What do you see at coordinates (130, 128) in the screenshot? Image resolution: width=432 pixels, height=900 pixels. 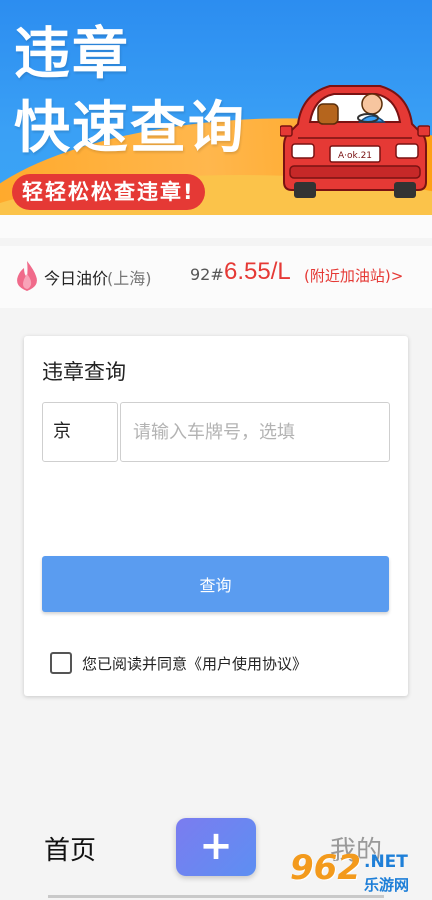 I see `banner-title-line2: 快速查询` at bounding box center [130, 128].